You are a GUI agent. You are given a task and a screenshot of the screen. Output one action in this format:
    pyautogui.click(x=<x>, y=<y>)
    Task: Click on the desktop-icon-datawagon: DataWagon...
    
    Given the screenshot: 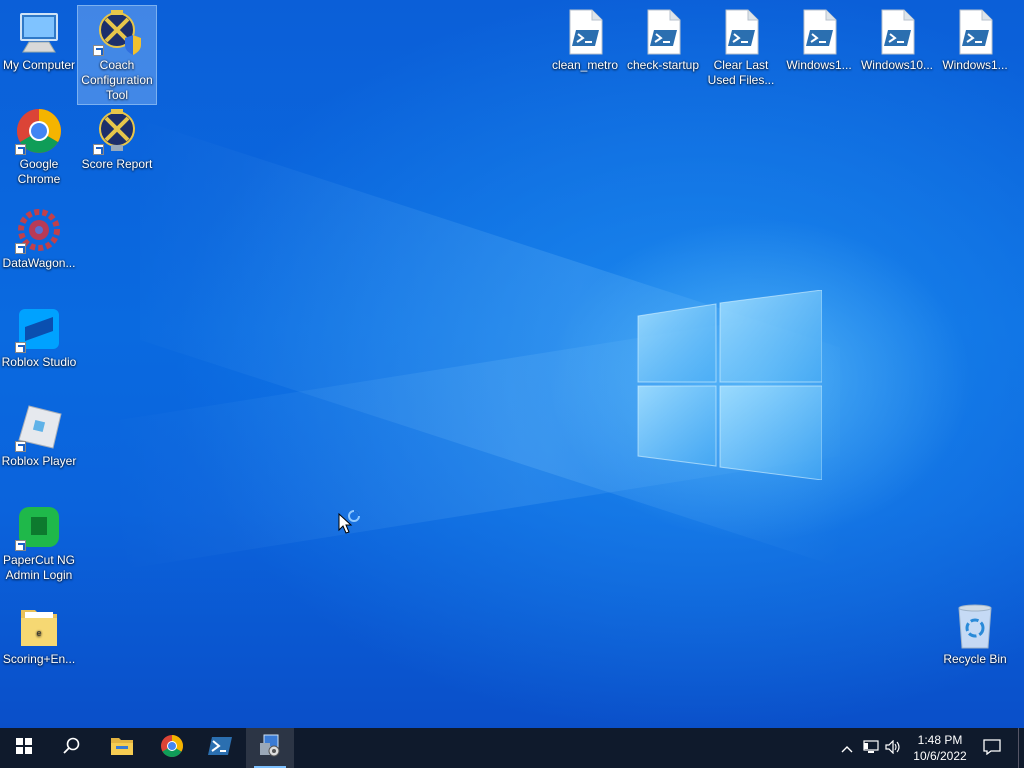 What is the action you would take?
    pyautogui.click(x=39, y=237)
    